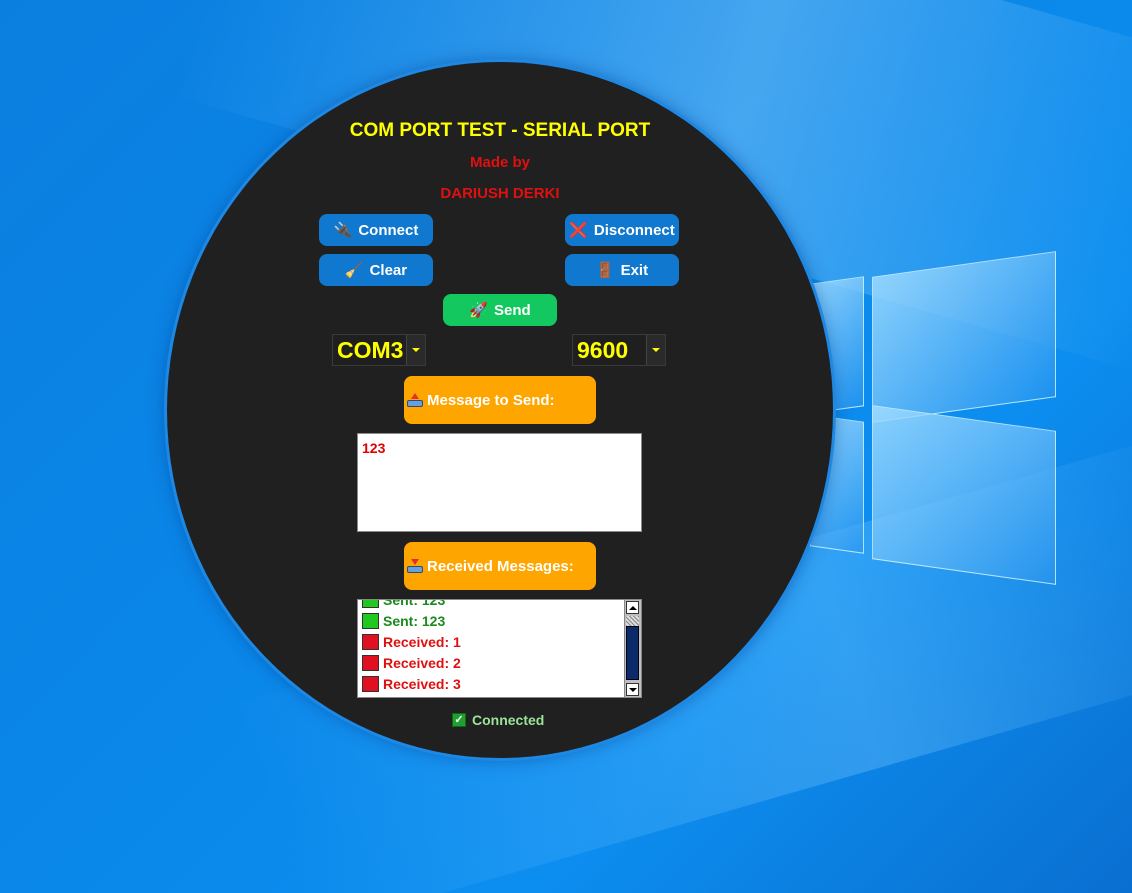 This screenshot has width=1132, height=893. What do you see at coordinates (508, 720) in the screenshot?
I see `connection-status-label: Connected` at bounding box center [508, 720].